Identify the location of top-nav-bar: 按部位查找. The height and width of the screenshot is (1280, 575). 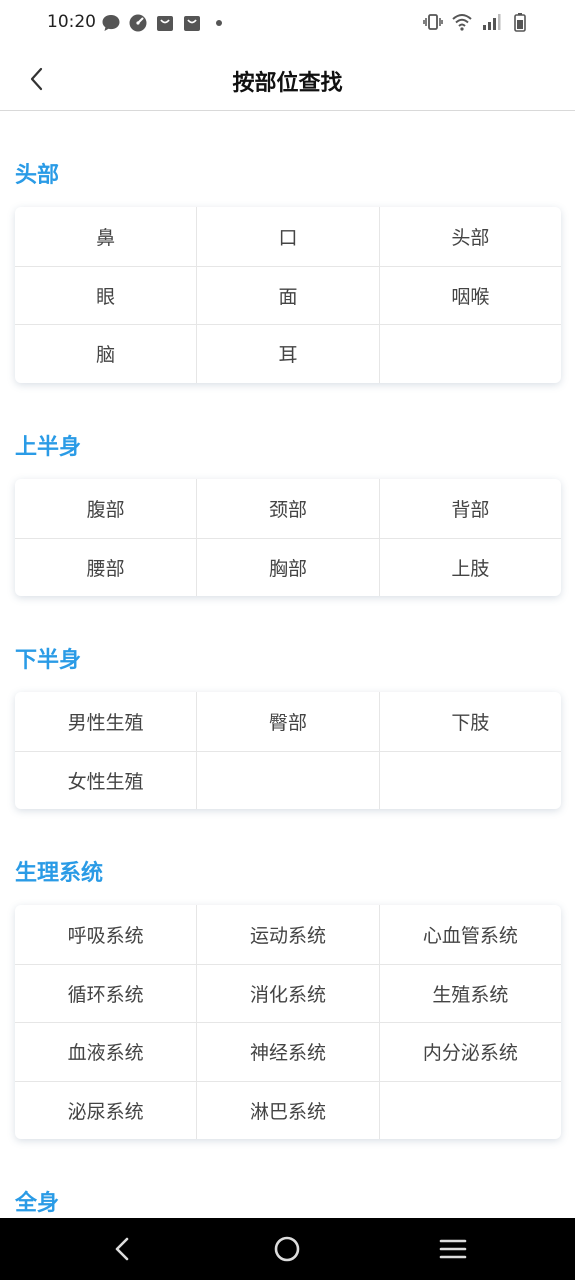
(287, 79).